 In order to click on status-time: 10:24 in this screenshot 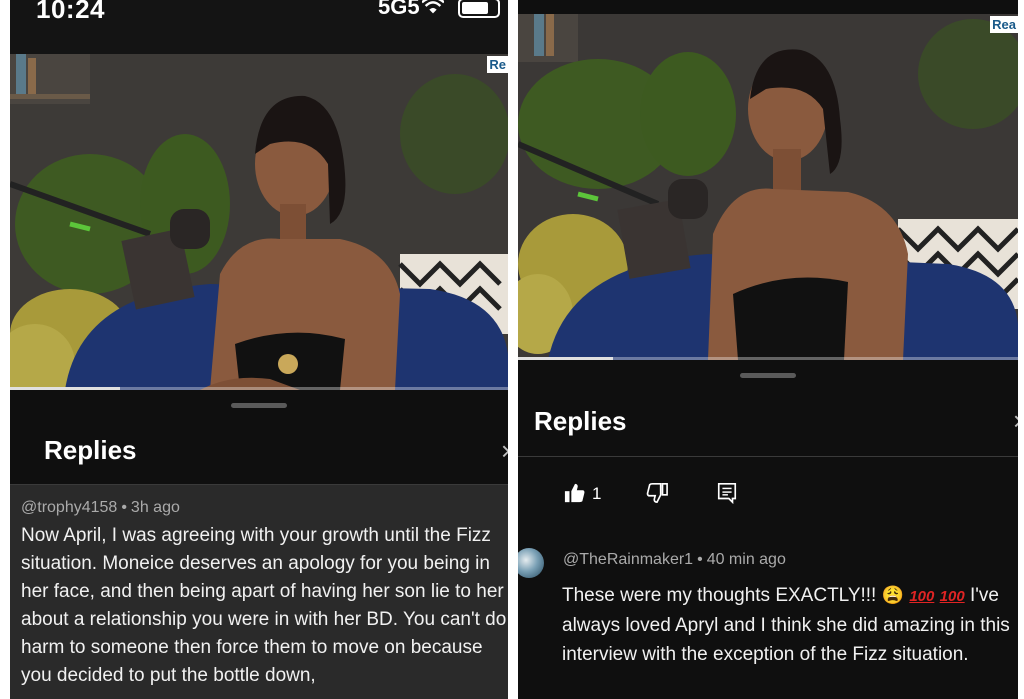, I will do `click(70, 12)`.